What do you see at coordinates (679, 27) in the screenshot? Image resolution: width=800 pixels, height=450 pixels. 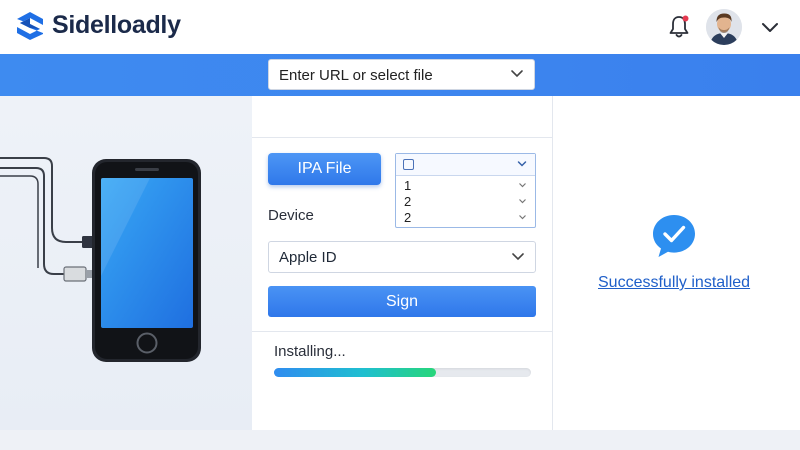 I see `bell-icon` at bounding box center [679, 27].